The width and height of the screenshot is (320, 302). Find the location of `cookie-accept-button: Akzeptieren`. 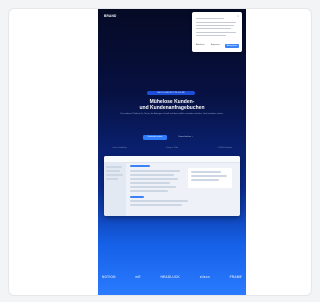

cookie-accept-button: Akzeptieren is located at coordinates (232, 46).